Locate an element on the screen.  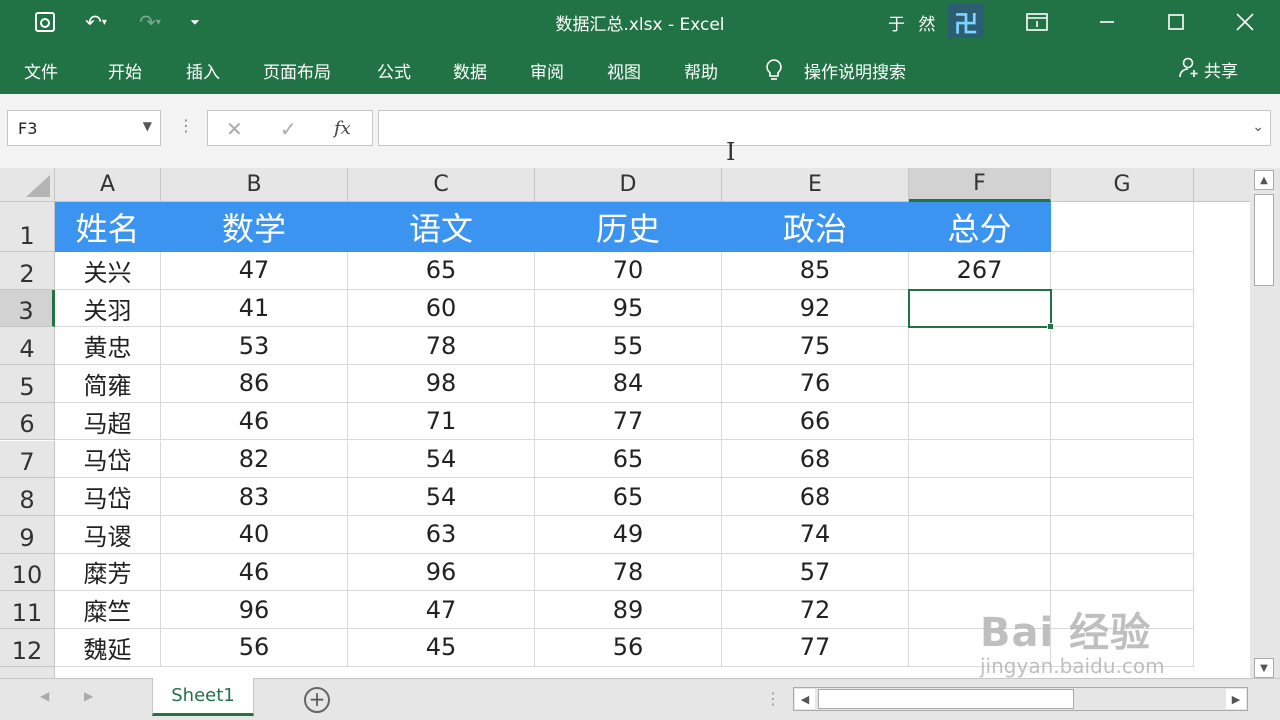
table-cell: 53 is located at coordinates (254, 346).